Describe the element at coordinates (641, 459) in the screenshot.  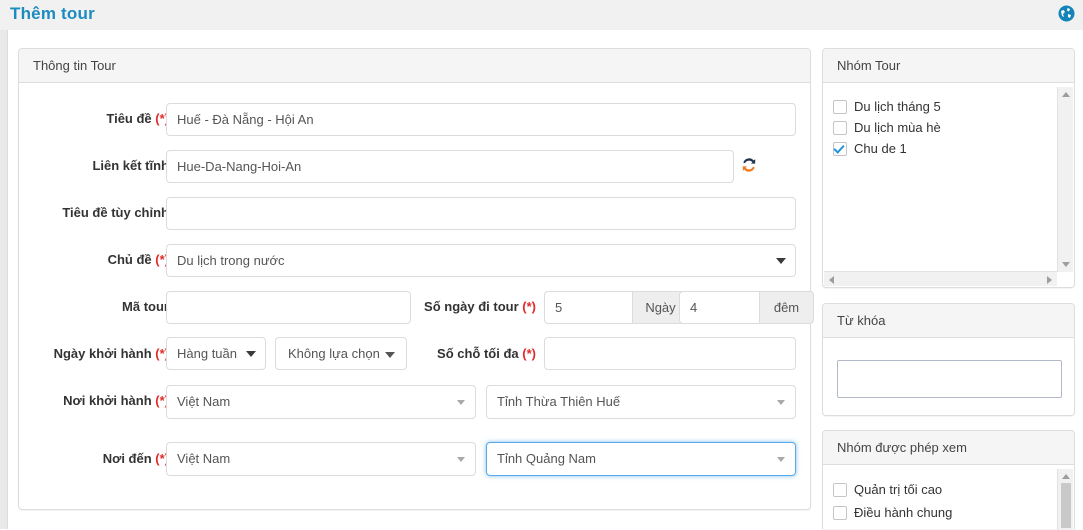
I see `destination-province-select: Tỉnh Quảng Nam` at that location.